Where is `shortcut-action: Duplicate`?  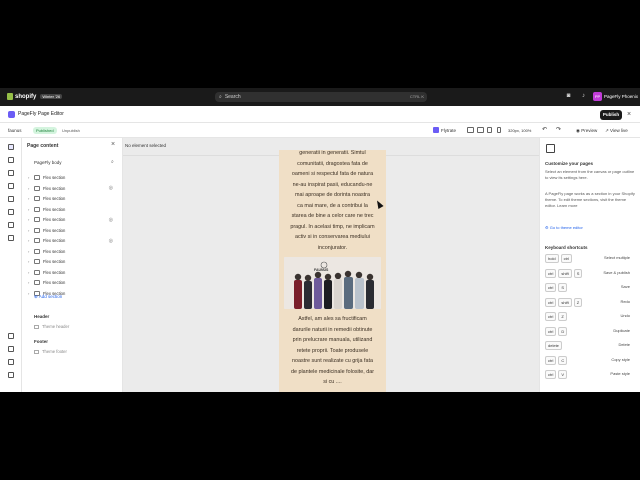
shortcut-action: Duplicate is located at coordinates (621, 330).